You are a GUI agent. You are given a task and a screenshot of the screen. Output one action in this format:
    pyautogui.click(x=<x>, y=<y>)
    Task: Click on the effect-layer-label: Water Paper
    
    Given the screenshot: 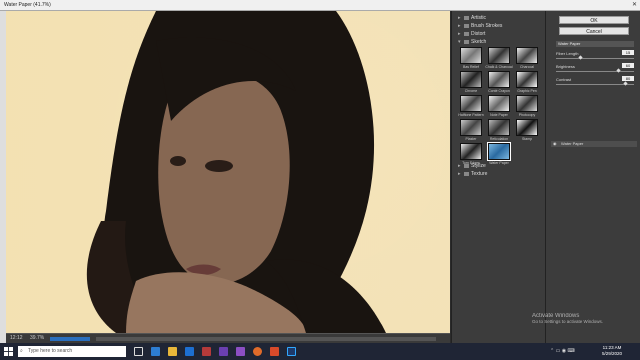 What is the action you would take?
    pyautogui.click(x=572, y=143)
    